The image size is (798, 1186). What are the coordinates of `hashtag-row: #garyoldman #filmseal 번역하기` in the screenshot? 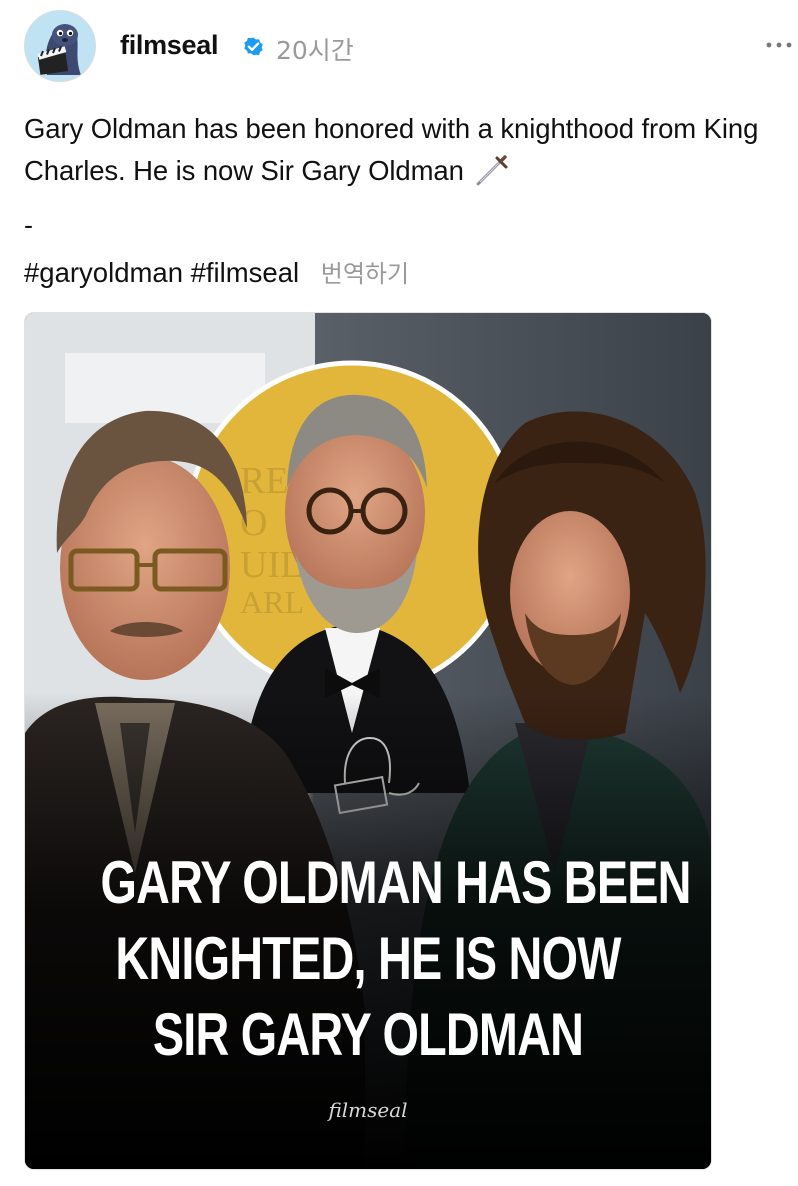 It's located at (216, 271).